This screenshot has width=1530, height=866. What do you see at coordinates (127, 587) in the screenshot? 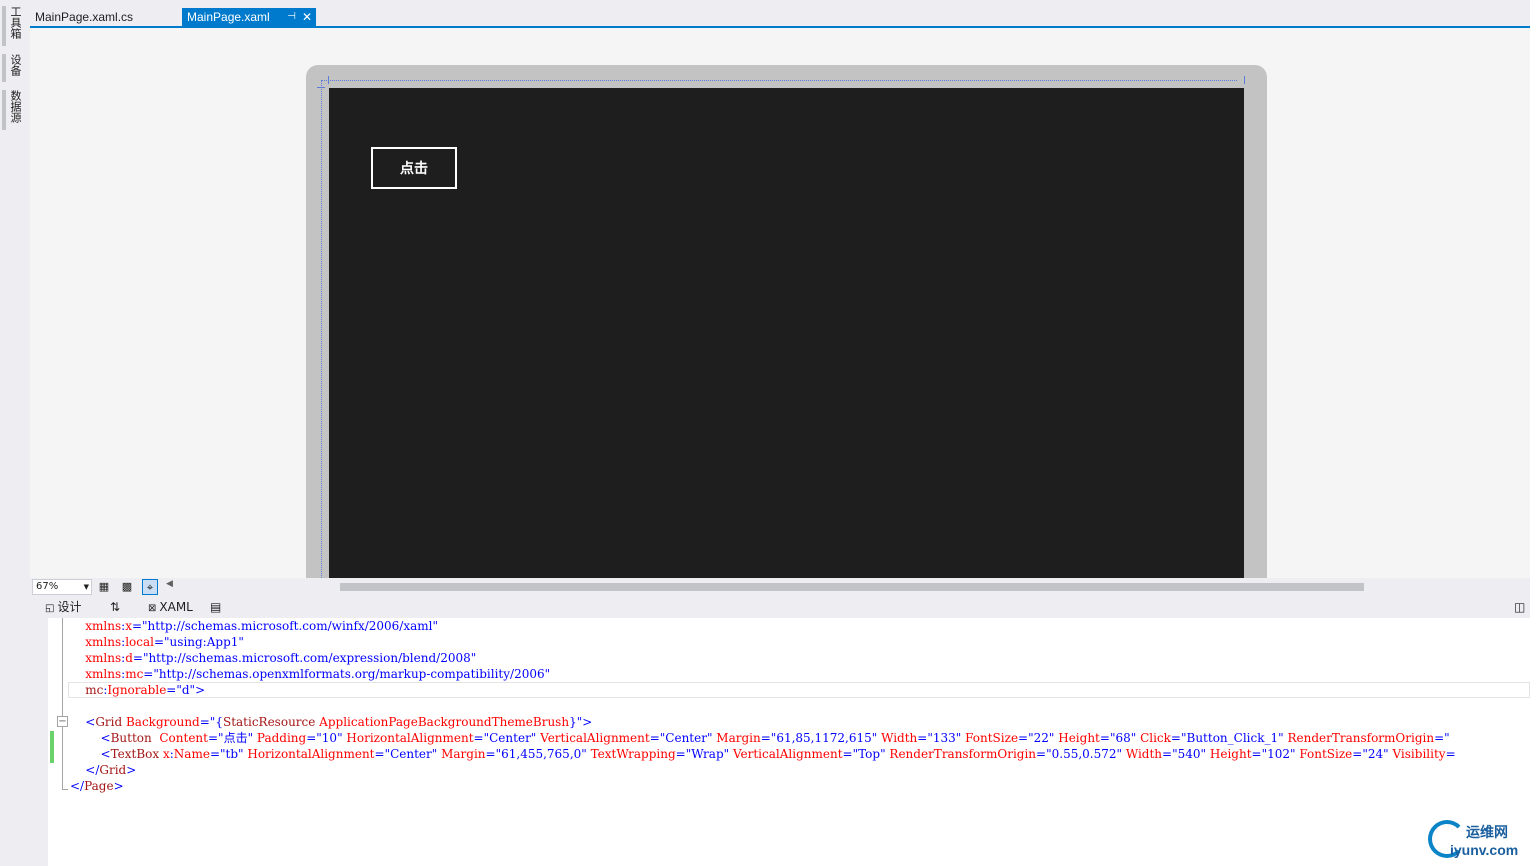
I see `snap-grid-icon: ▩` at bounding box center [127, 587].